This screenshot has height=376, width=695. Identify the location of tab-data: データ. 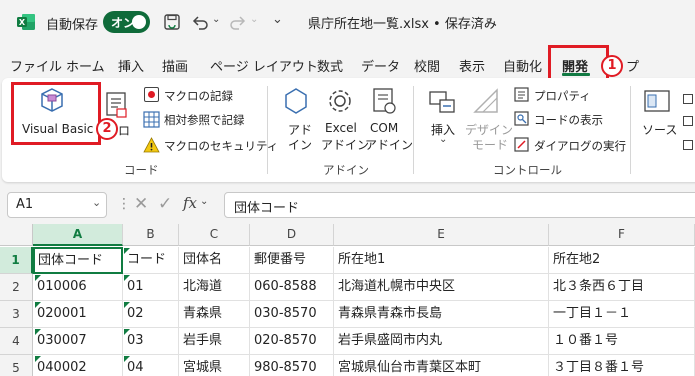
(380, 65).